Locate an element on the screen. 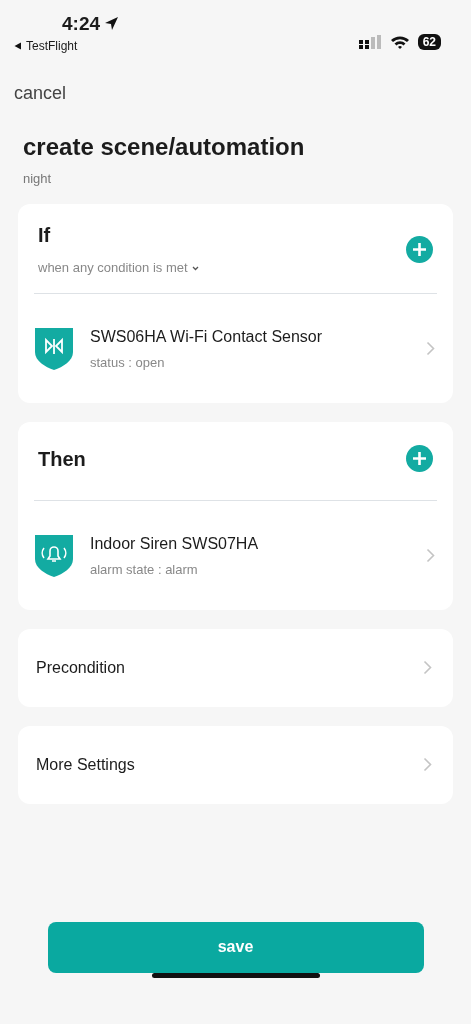 Image resolution: width=471 pixels, height=1024 pixels. settings-row: More Settings is located at coordinates (235, 764).